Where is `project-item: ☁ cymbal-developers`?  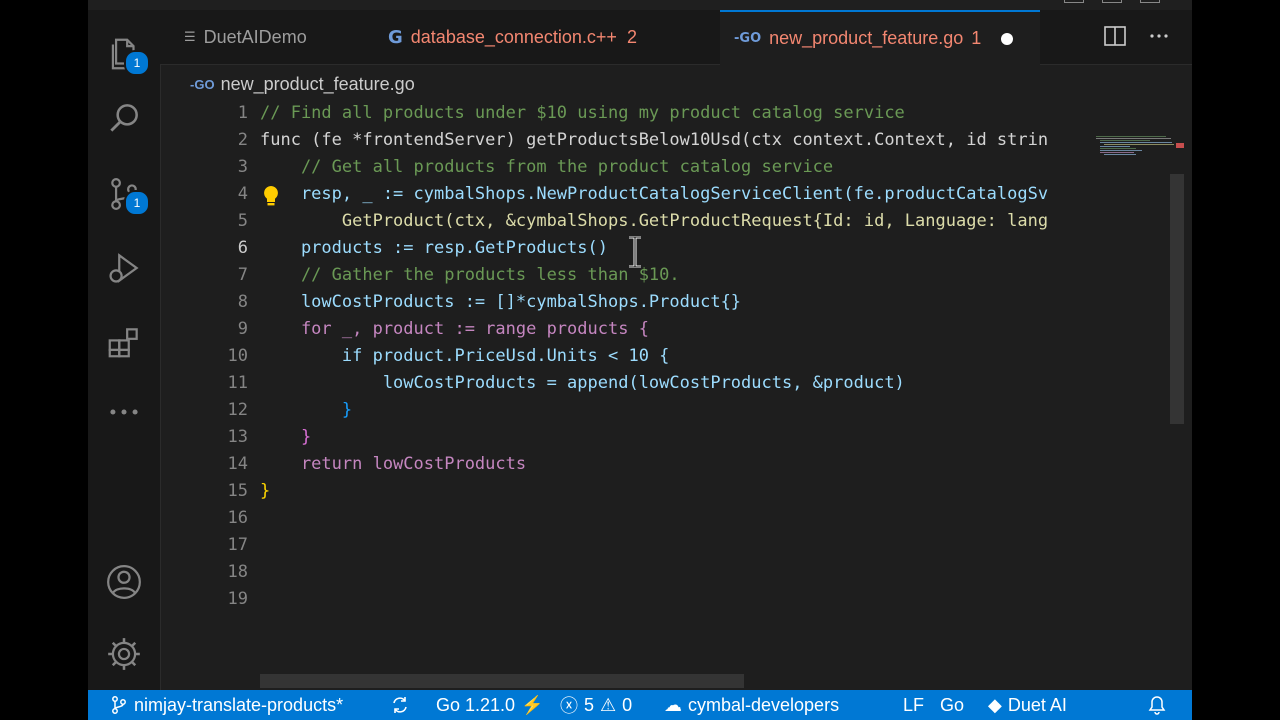 project-item: ☁ cymbal-developers is located at coordinates (751, 705).